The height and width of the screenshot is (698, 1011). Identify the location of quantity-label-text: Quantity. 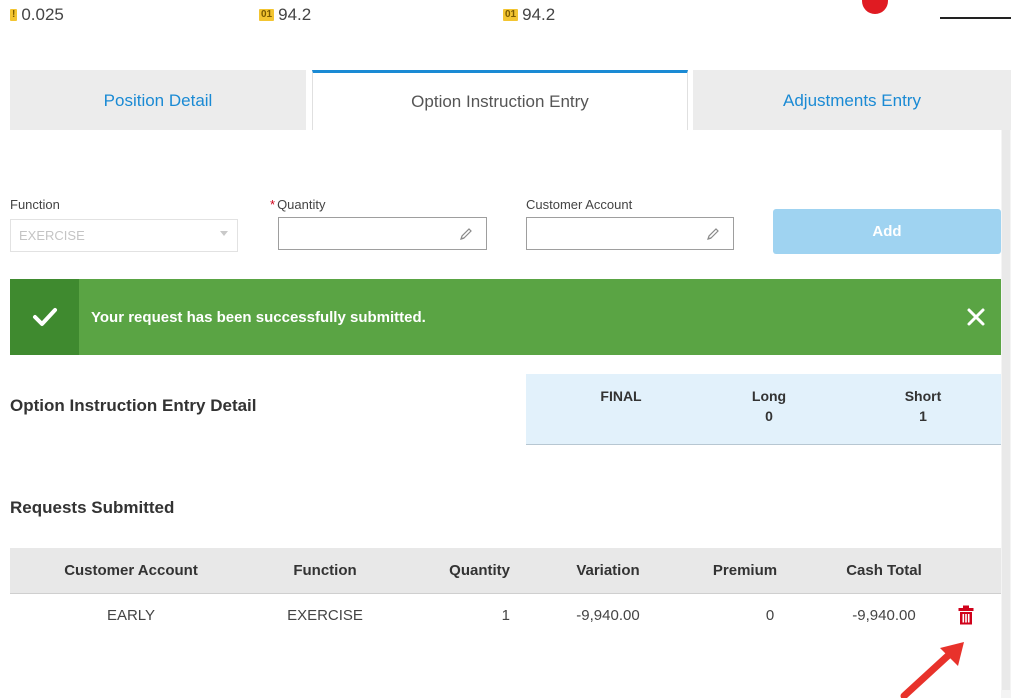
(301, 204).